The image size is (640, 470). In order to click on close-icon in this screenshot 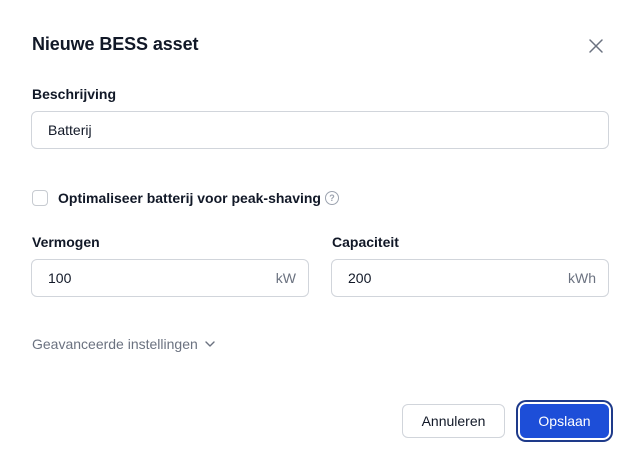, I will do `click(596, 46)`.